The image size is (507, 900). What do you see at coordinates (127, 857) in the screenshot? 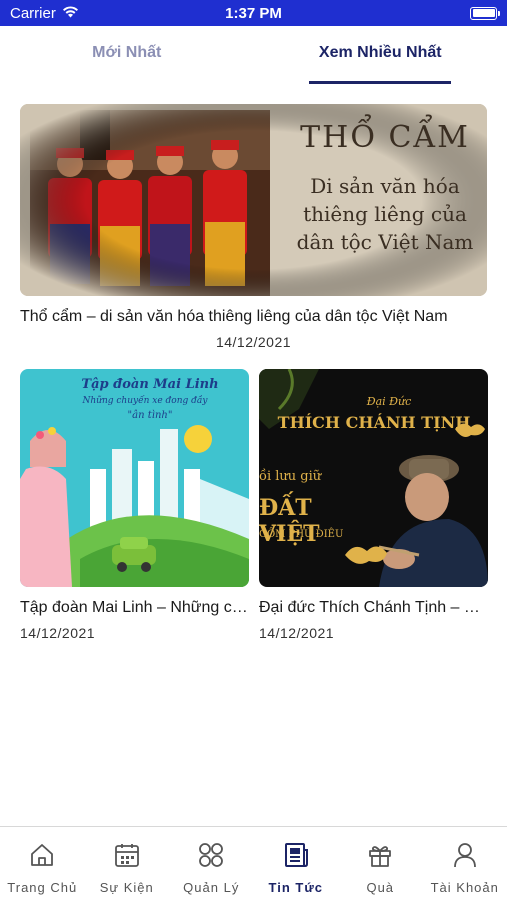
I see `calendar-icon` at bounding box center [127, 857].